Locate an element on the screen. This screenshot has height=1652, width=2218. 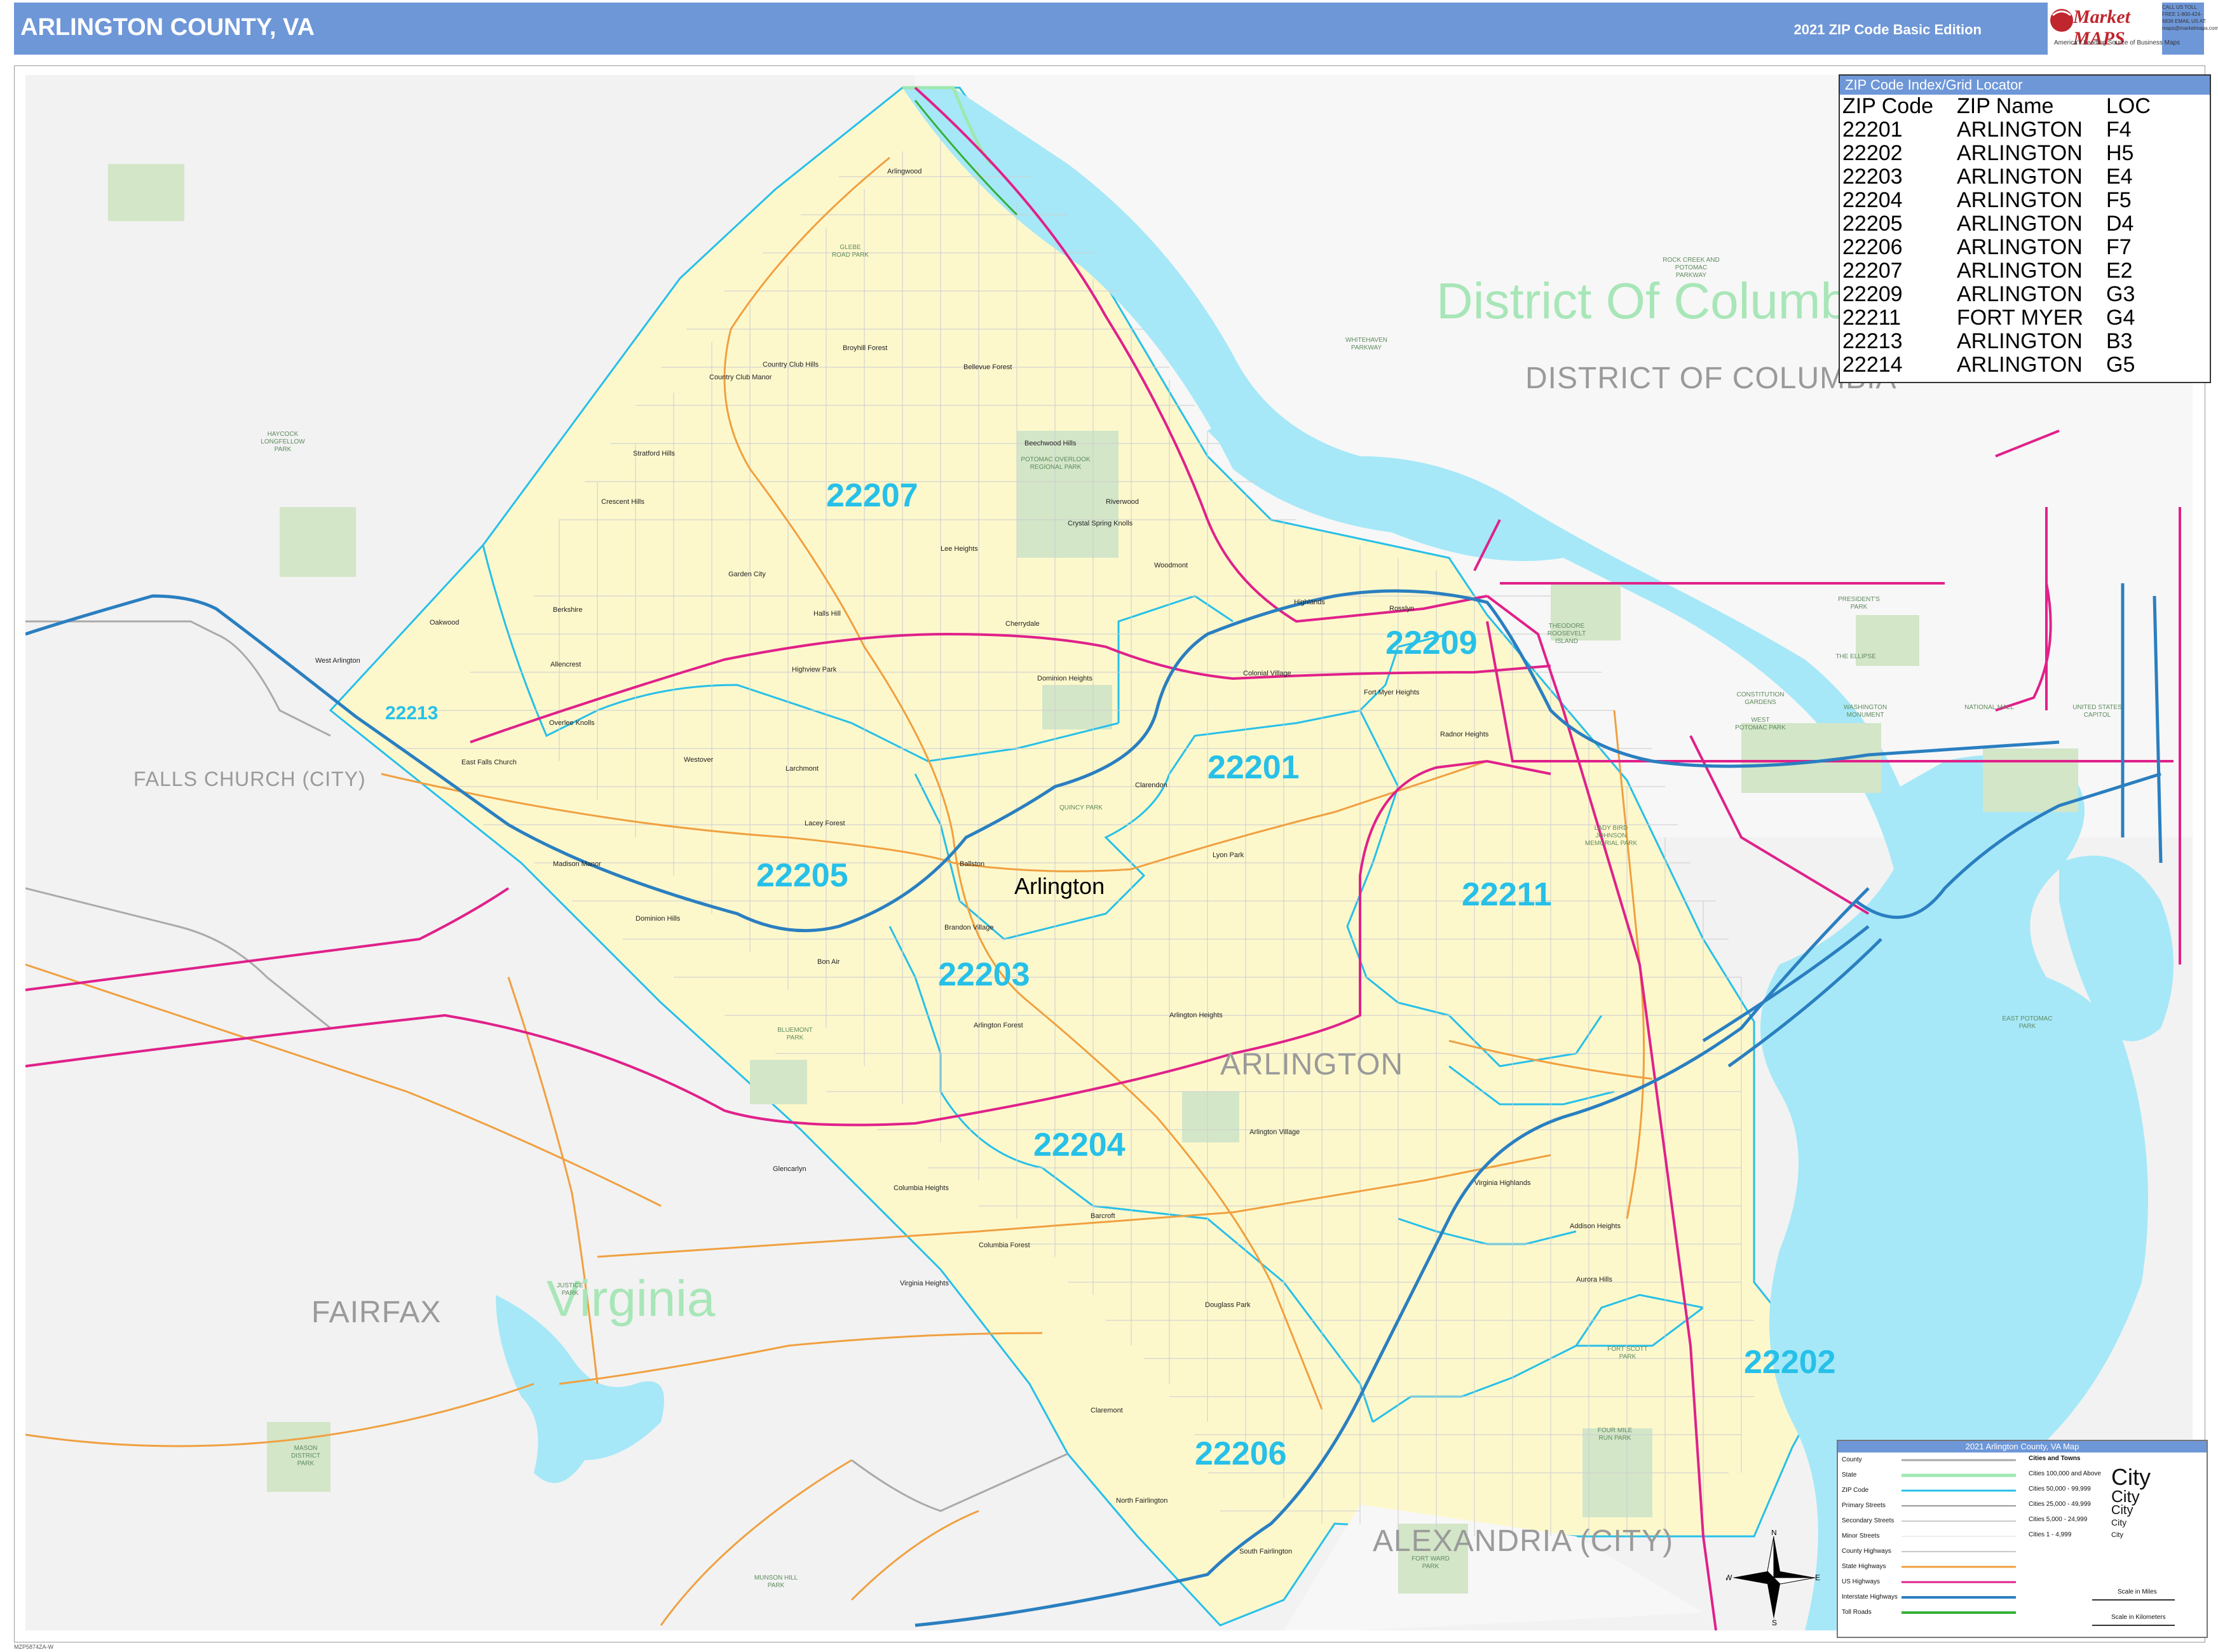
neighborhood-label: Larchmont is located at coordinates (802, 769).